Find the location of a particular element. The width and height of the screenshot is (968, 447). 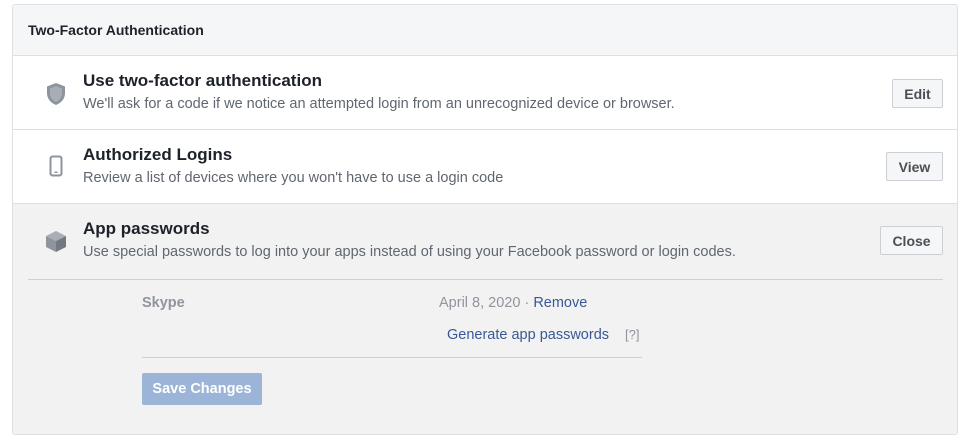

form-divider is located at coordinates (392, 357).